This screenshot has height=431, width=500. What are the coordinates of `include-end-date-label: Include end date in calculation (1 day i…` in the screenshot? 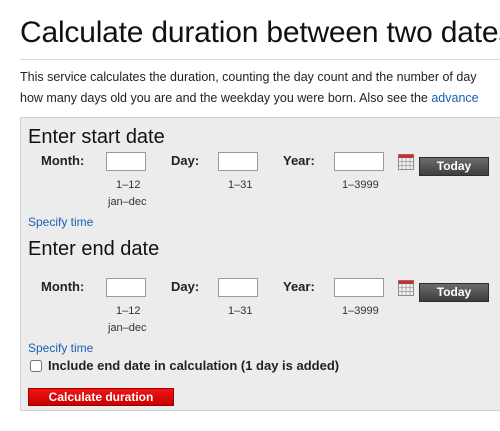 It's located at (194, 365).